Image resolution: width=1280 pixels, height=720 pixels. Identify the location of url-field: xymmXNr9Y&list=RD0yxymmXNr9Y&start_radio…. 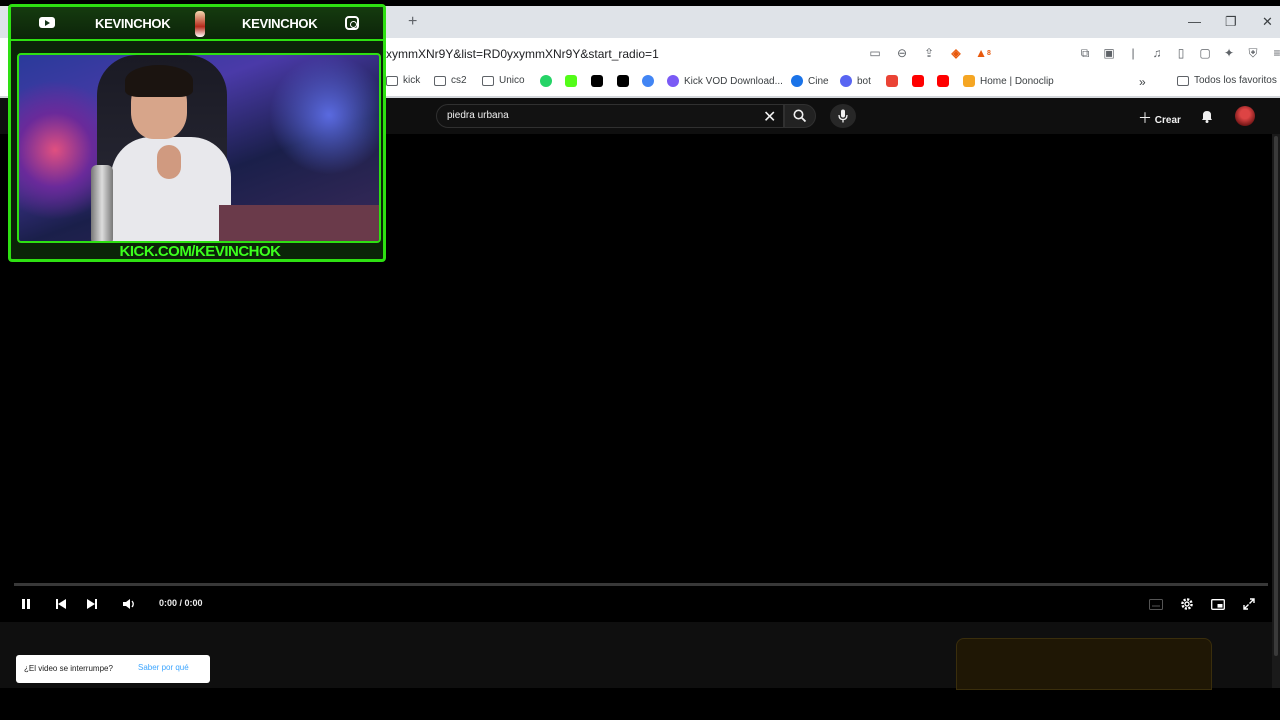
(522, 54).